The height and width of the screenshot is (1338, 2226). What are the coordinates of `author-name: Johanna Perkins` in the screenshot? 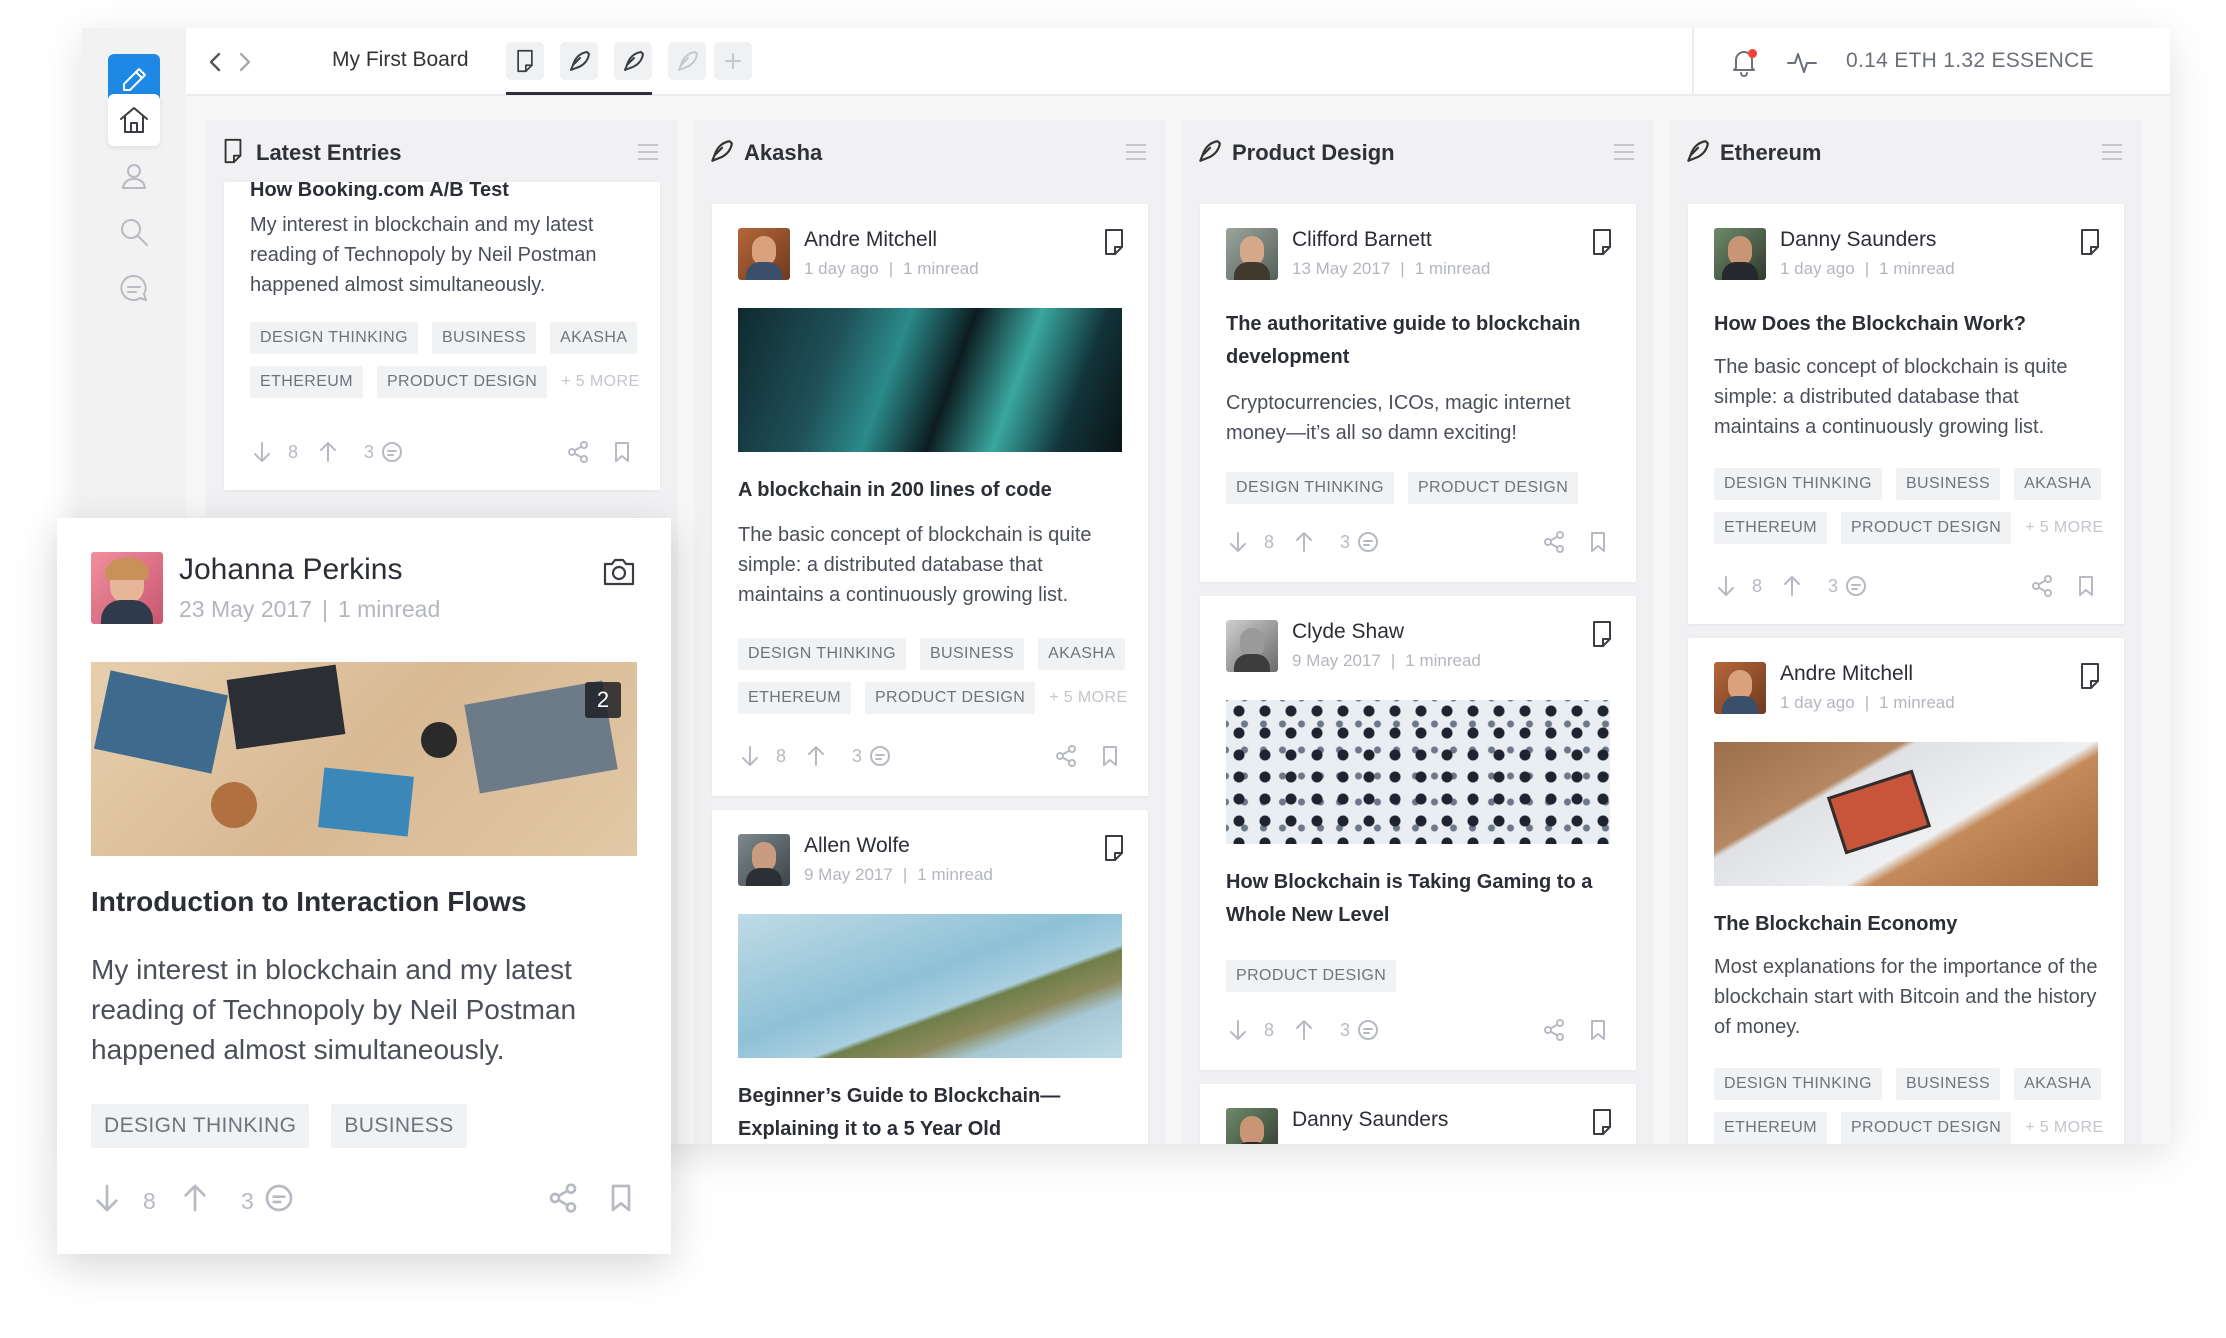 It's located at (290, 570).